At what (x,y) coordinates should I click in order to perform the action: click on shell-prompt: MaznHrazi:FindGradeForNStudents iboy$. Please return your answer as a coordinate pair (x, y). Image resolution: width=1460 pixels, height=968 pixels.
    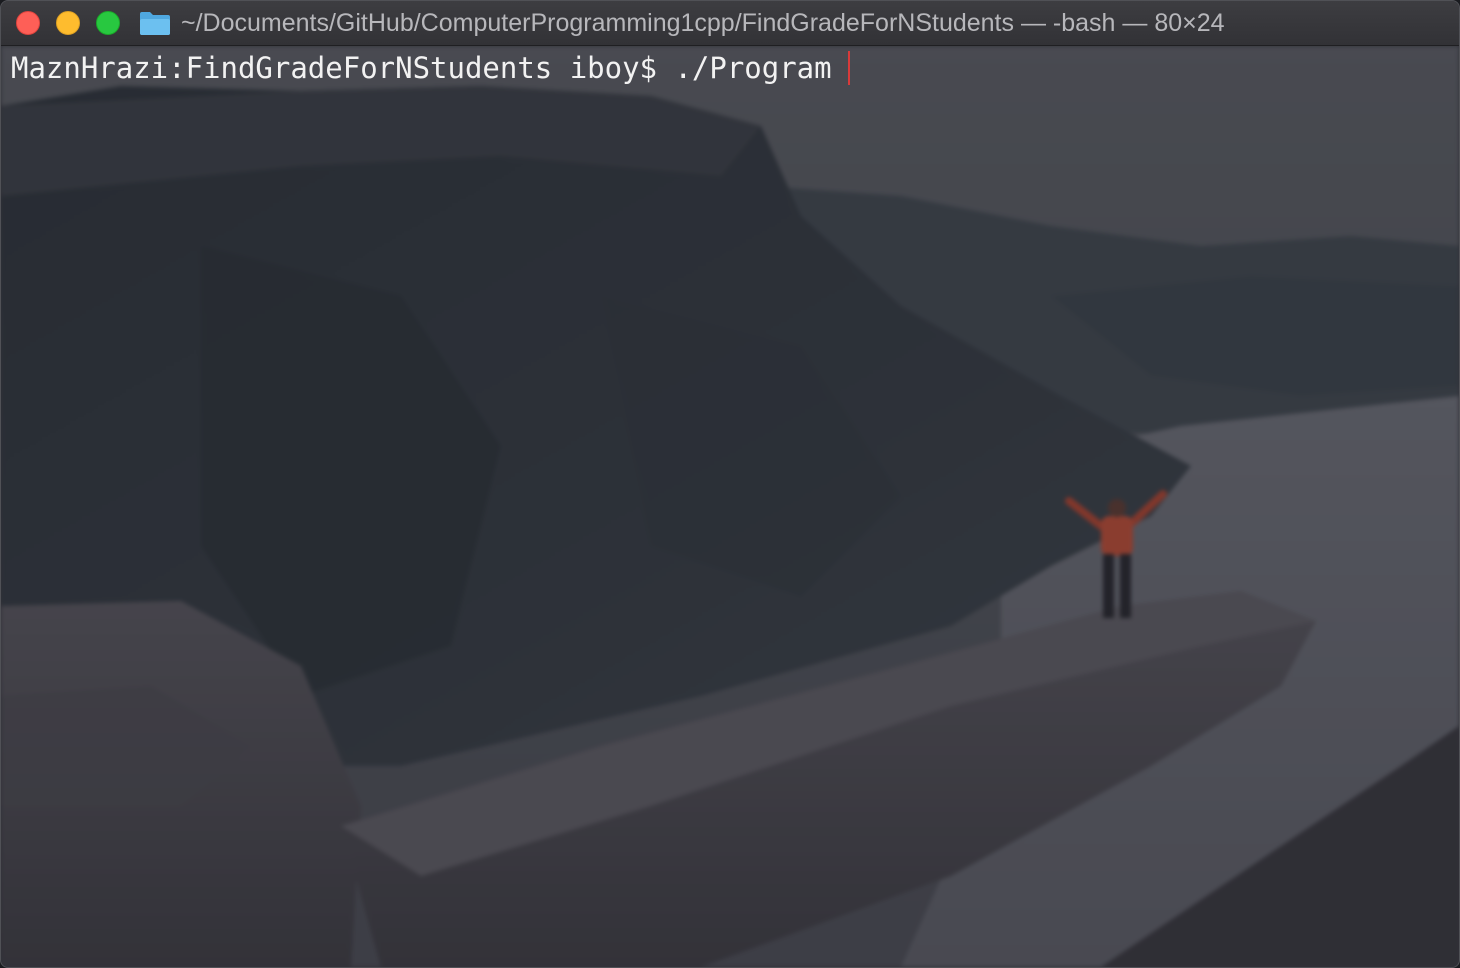
    Looking at the image, I should click on (343, 68).